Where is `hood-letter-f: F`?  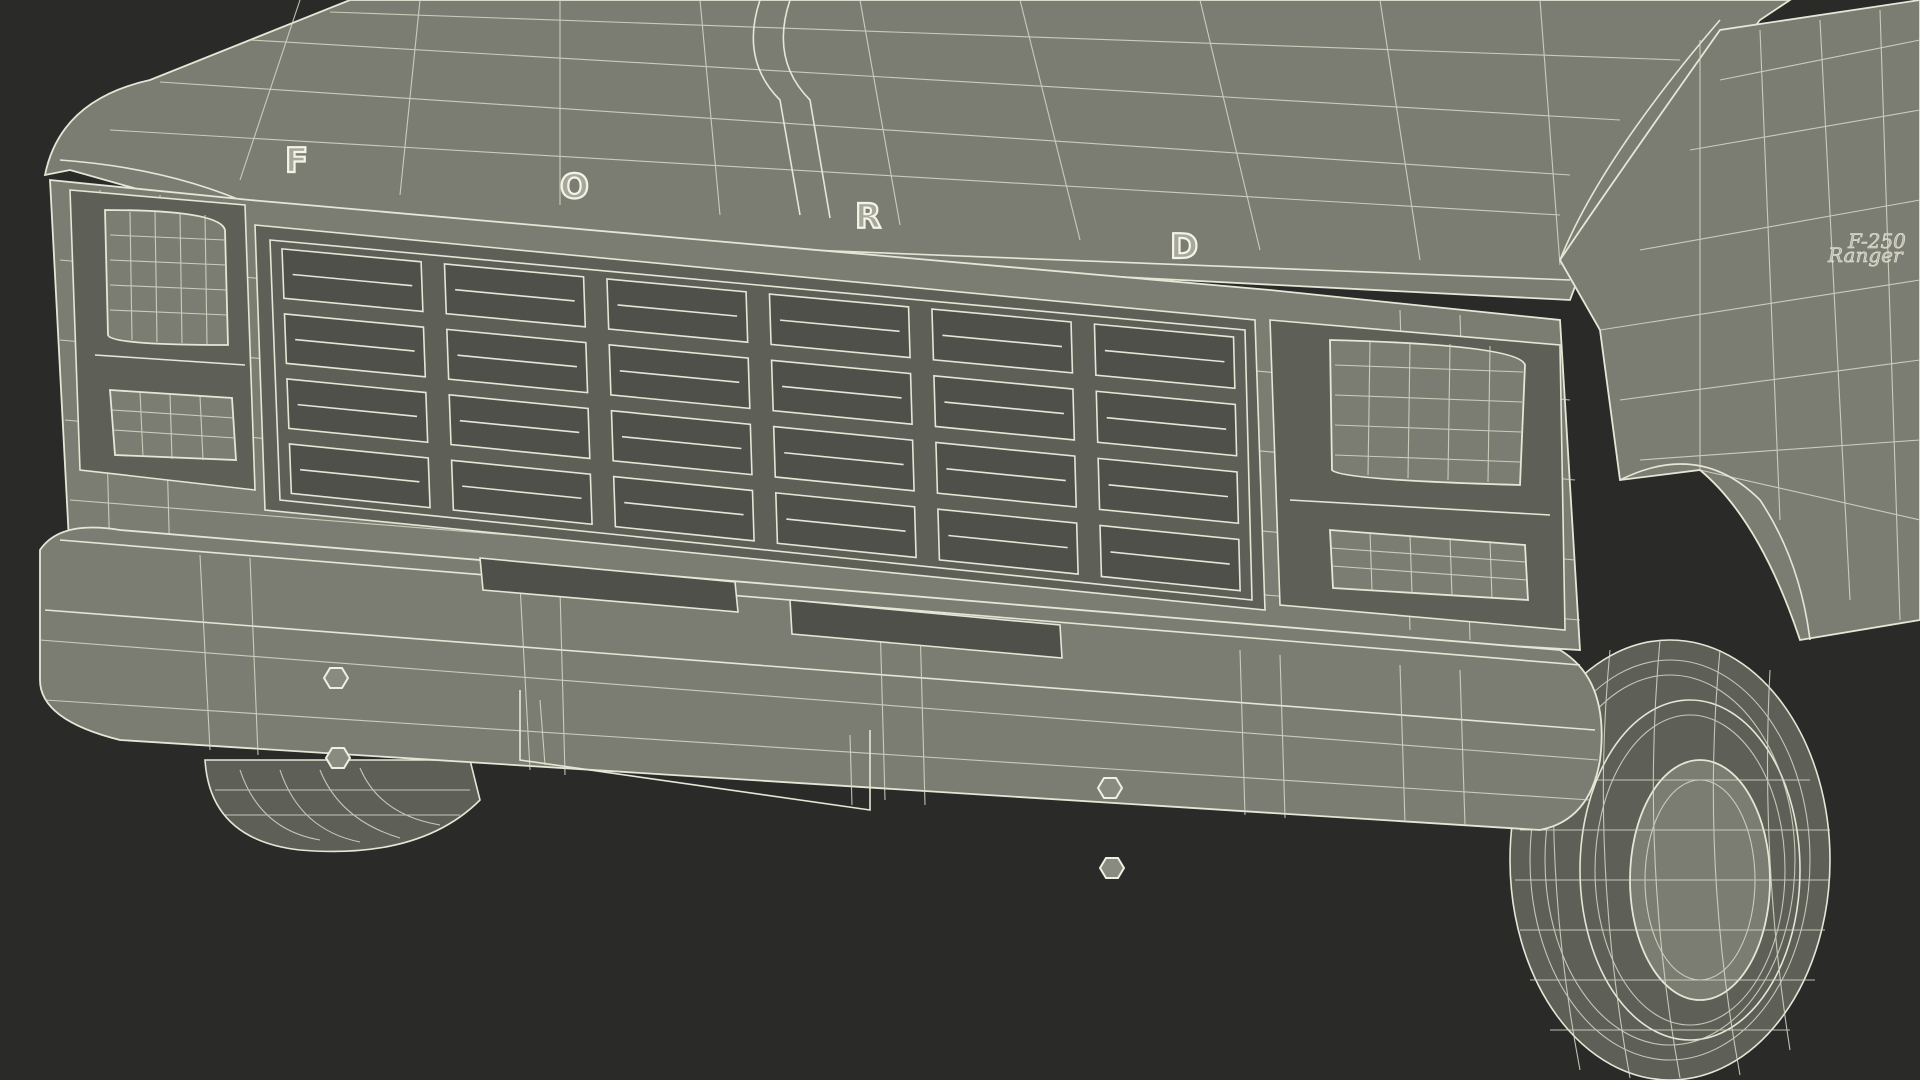 hood-letter-f: F is located at coordinates (296, 161).